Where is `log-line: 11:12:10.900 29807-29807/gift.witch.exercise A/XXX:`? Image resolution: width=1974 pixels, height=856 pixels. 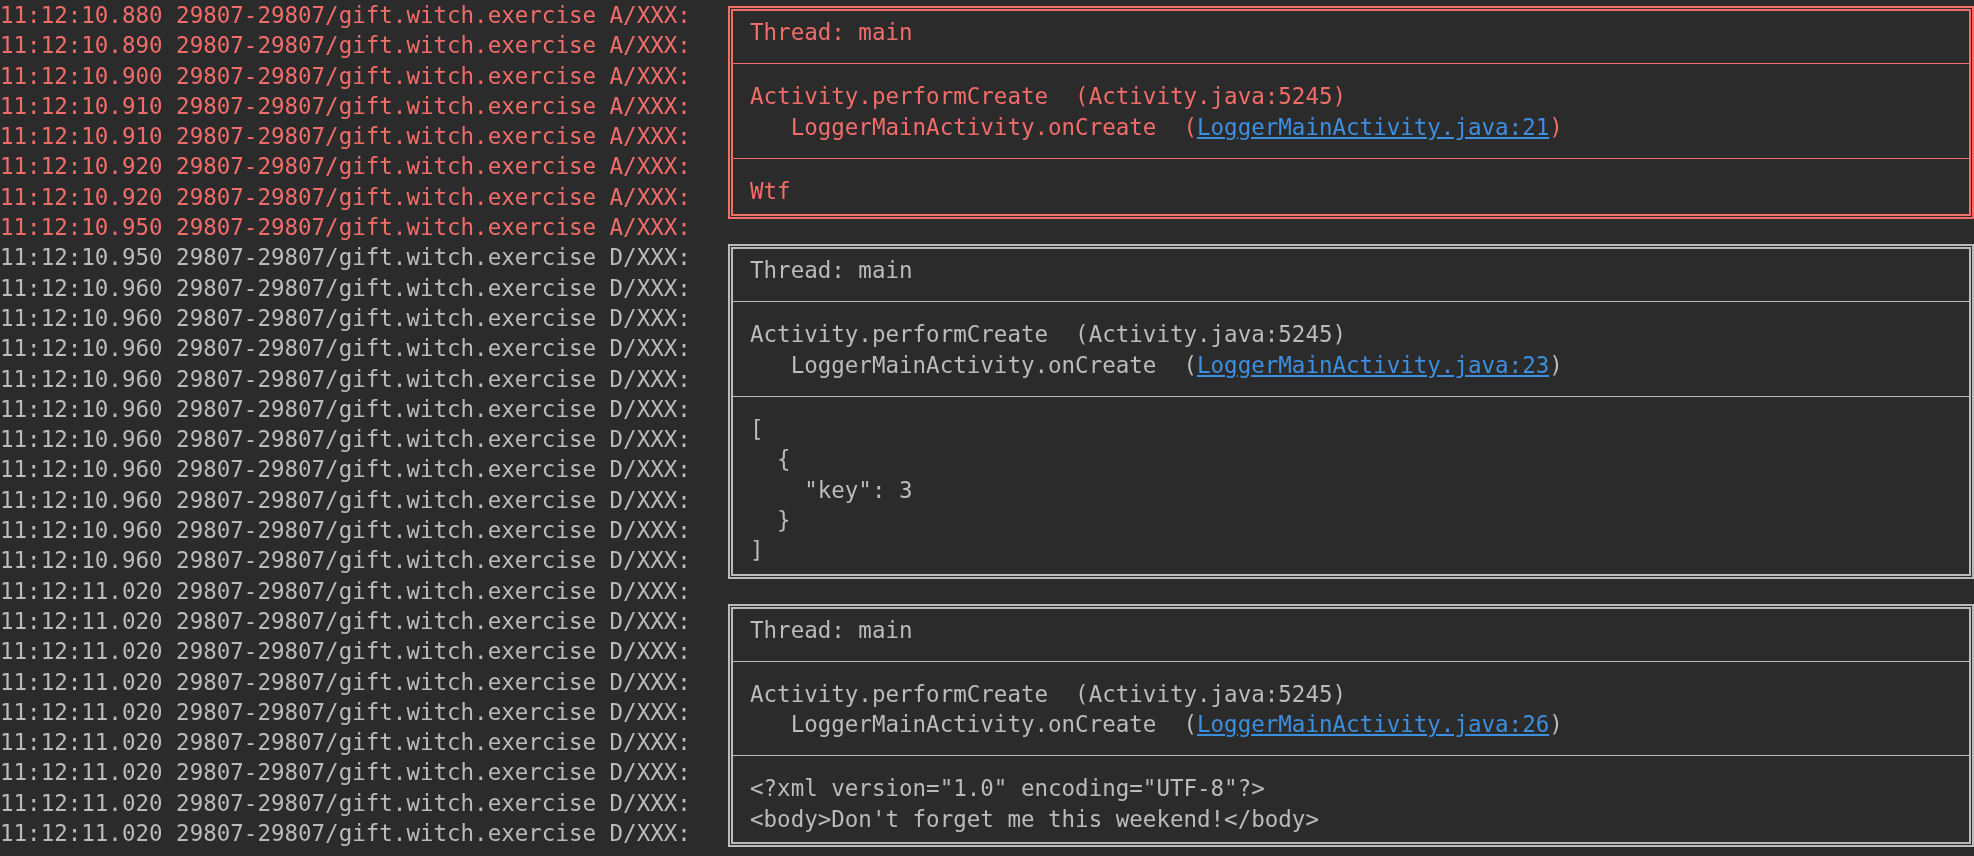
log-line: 11:12:10.900 29807-29807/gift.witch.exercise A/XXX: is located at coordinates (346, 76).